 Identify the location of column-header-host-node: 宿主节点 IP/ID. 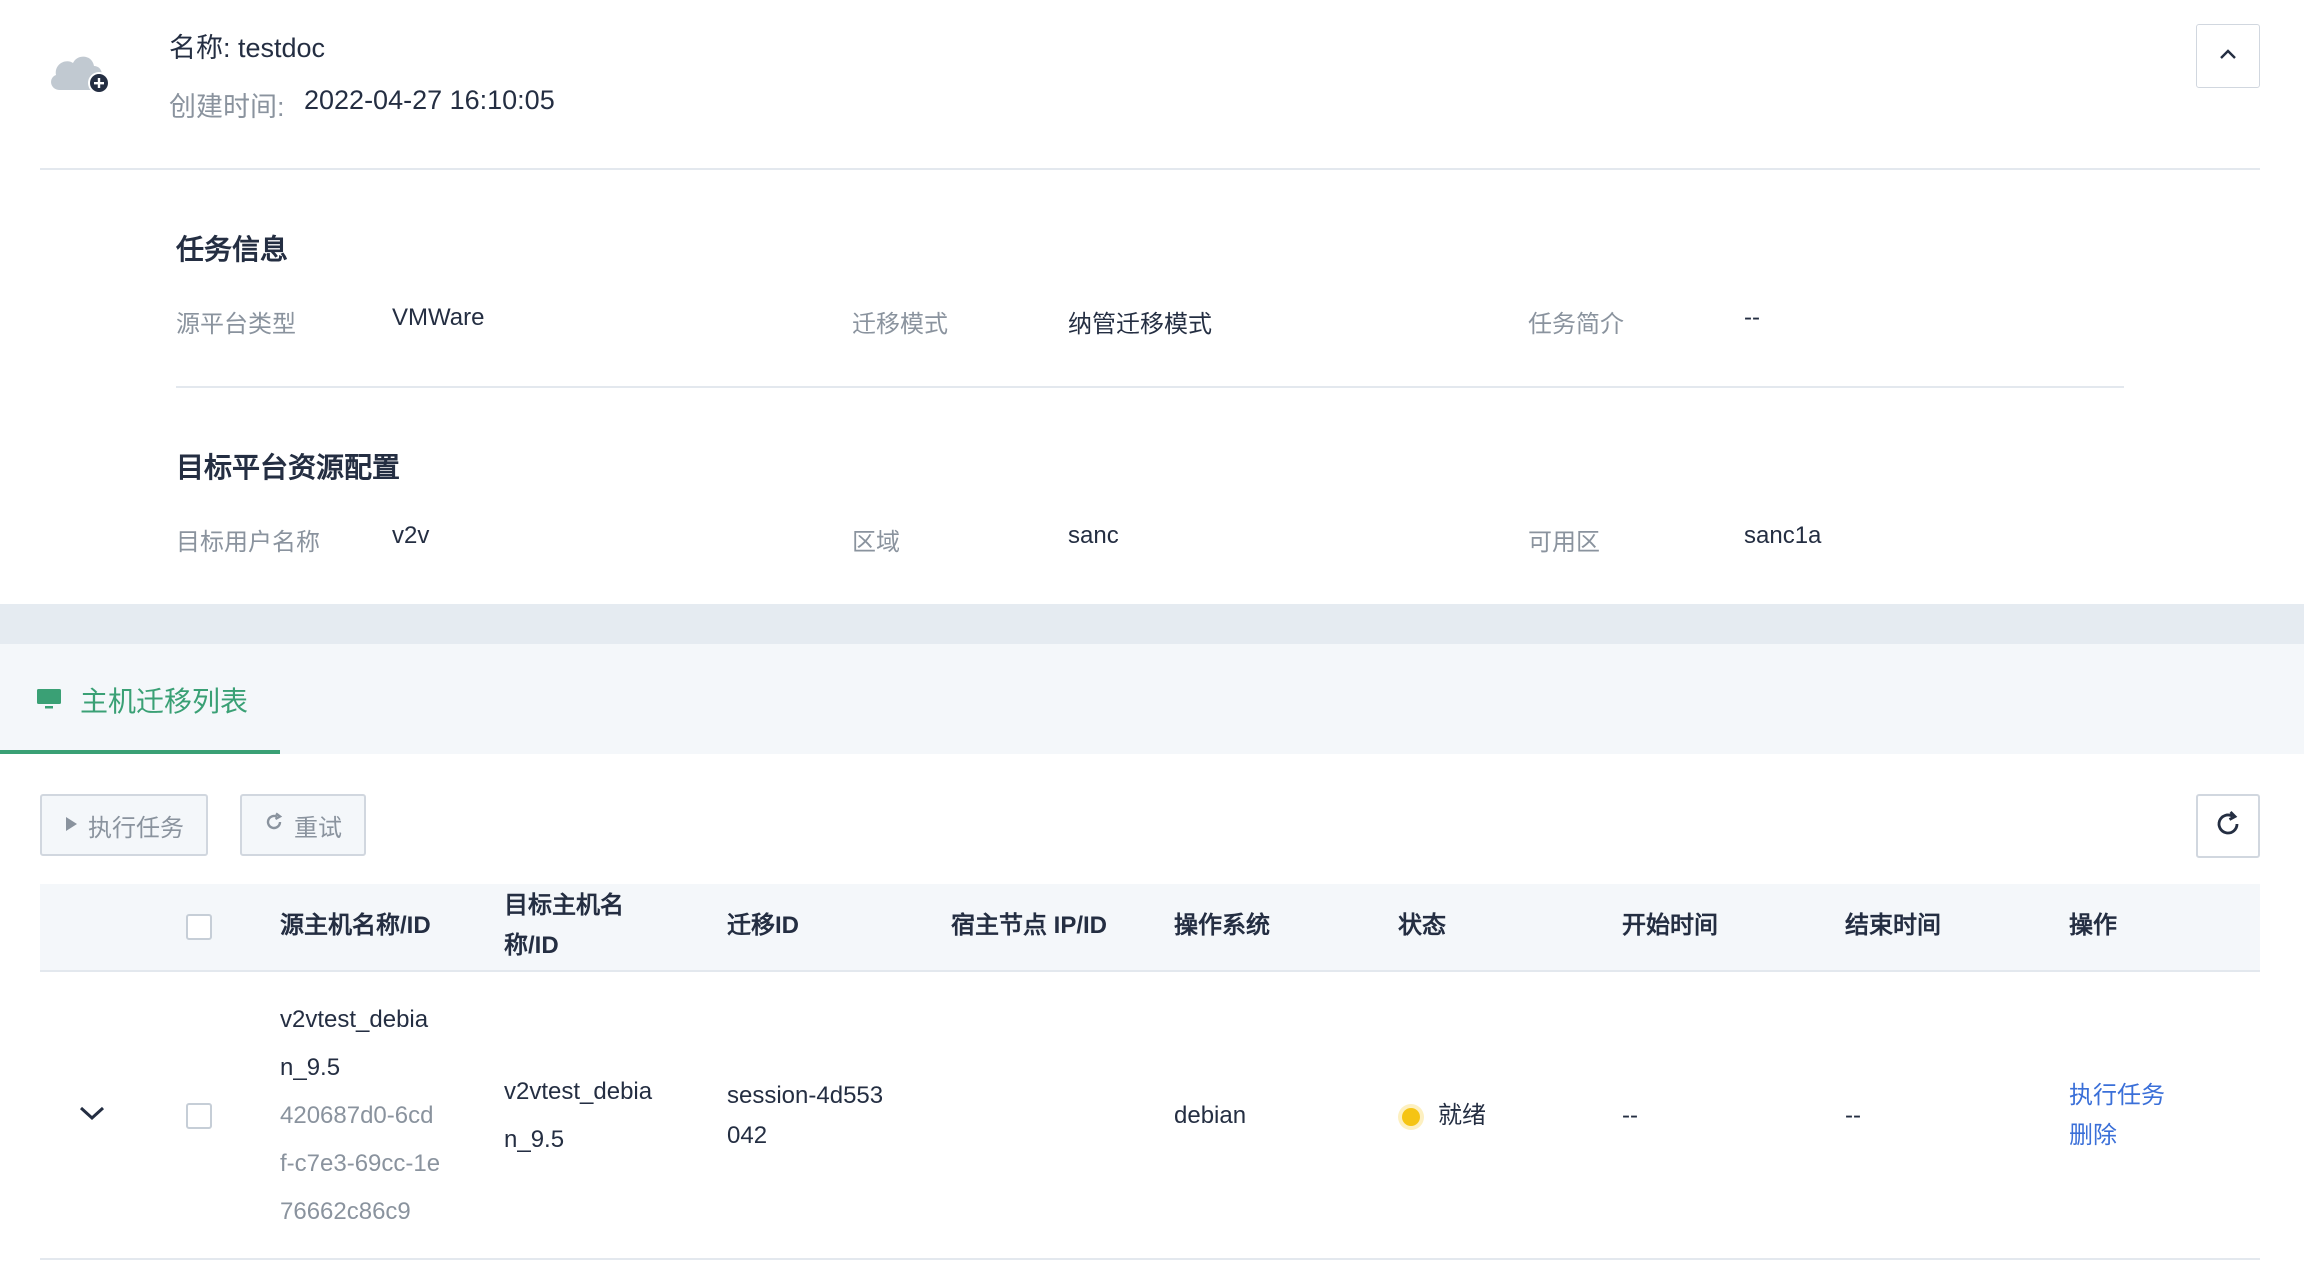
(1029, 925).